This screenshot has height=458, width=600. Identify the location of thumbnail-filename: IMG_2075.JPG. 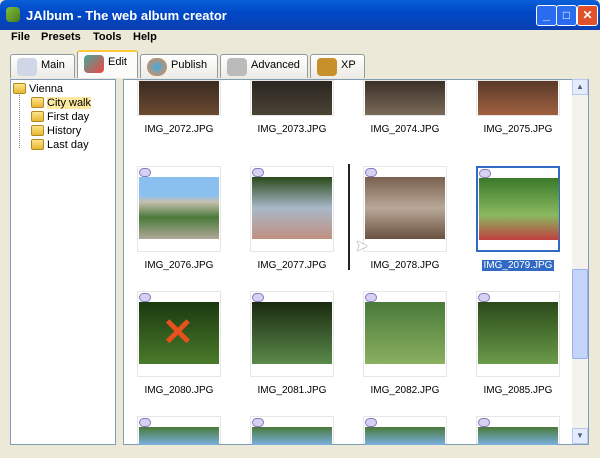
(518, 129).